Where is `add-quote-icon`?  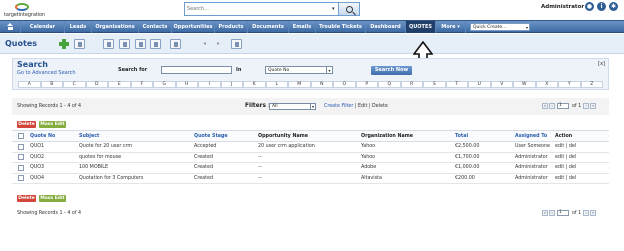
add-quote-icon is located at coordinates (64, 44).